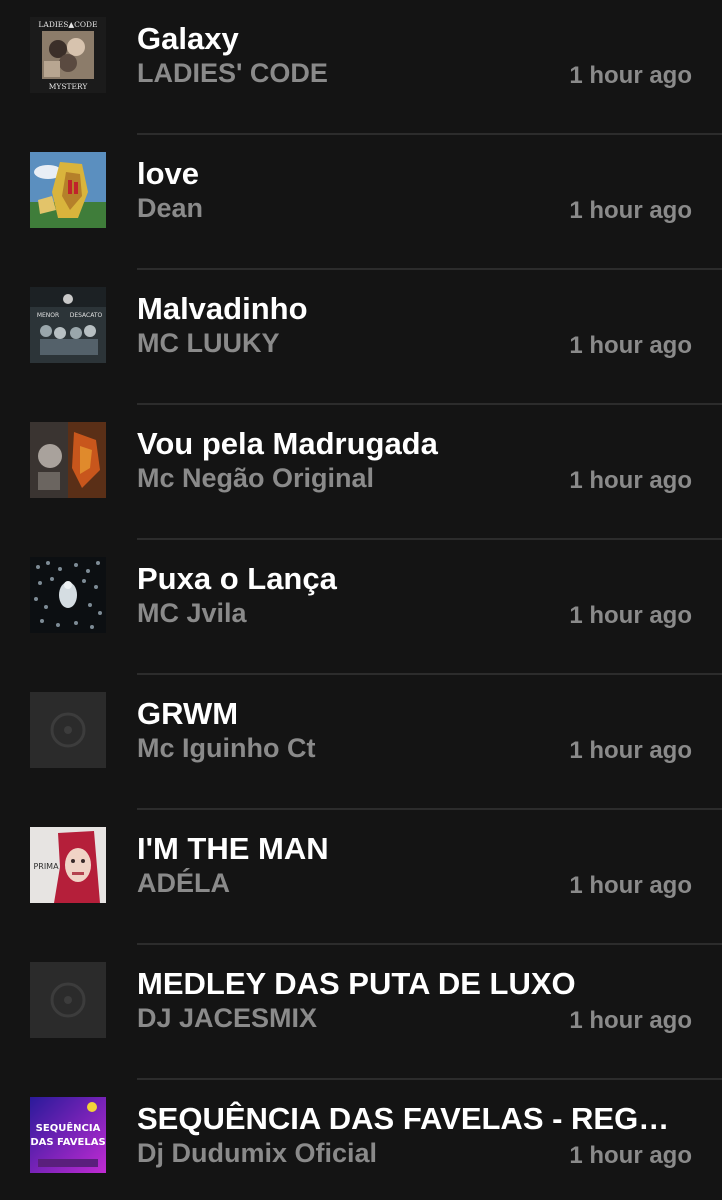 The image size is (722, 1200). What do you see at coordinates (68, 325) in the screenshot?
I see `album-art-group-photo: MENOR DESACATO` at bounding box center [68, 325].